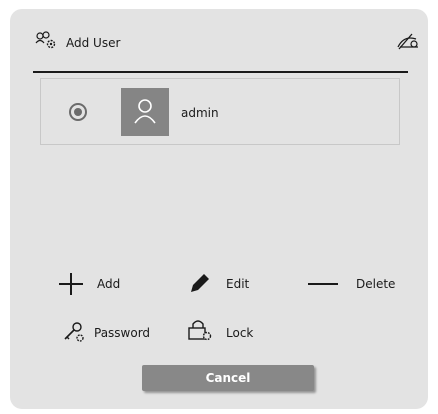  What do you see at coordinates (74, 334) in the screenshot?
I see `key-gear-icon` at bounding box center [74, 334].